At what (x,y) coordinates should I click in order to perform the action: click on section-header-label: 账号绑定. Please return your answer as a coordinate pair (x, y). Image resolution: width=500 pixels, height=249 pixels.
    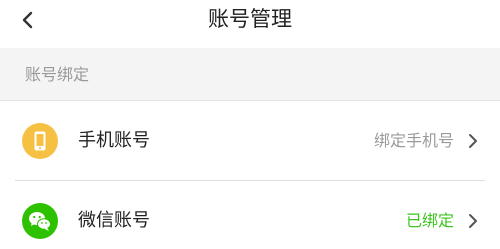
    Looking at the image, I should click on (57, 74).